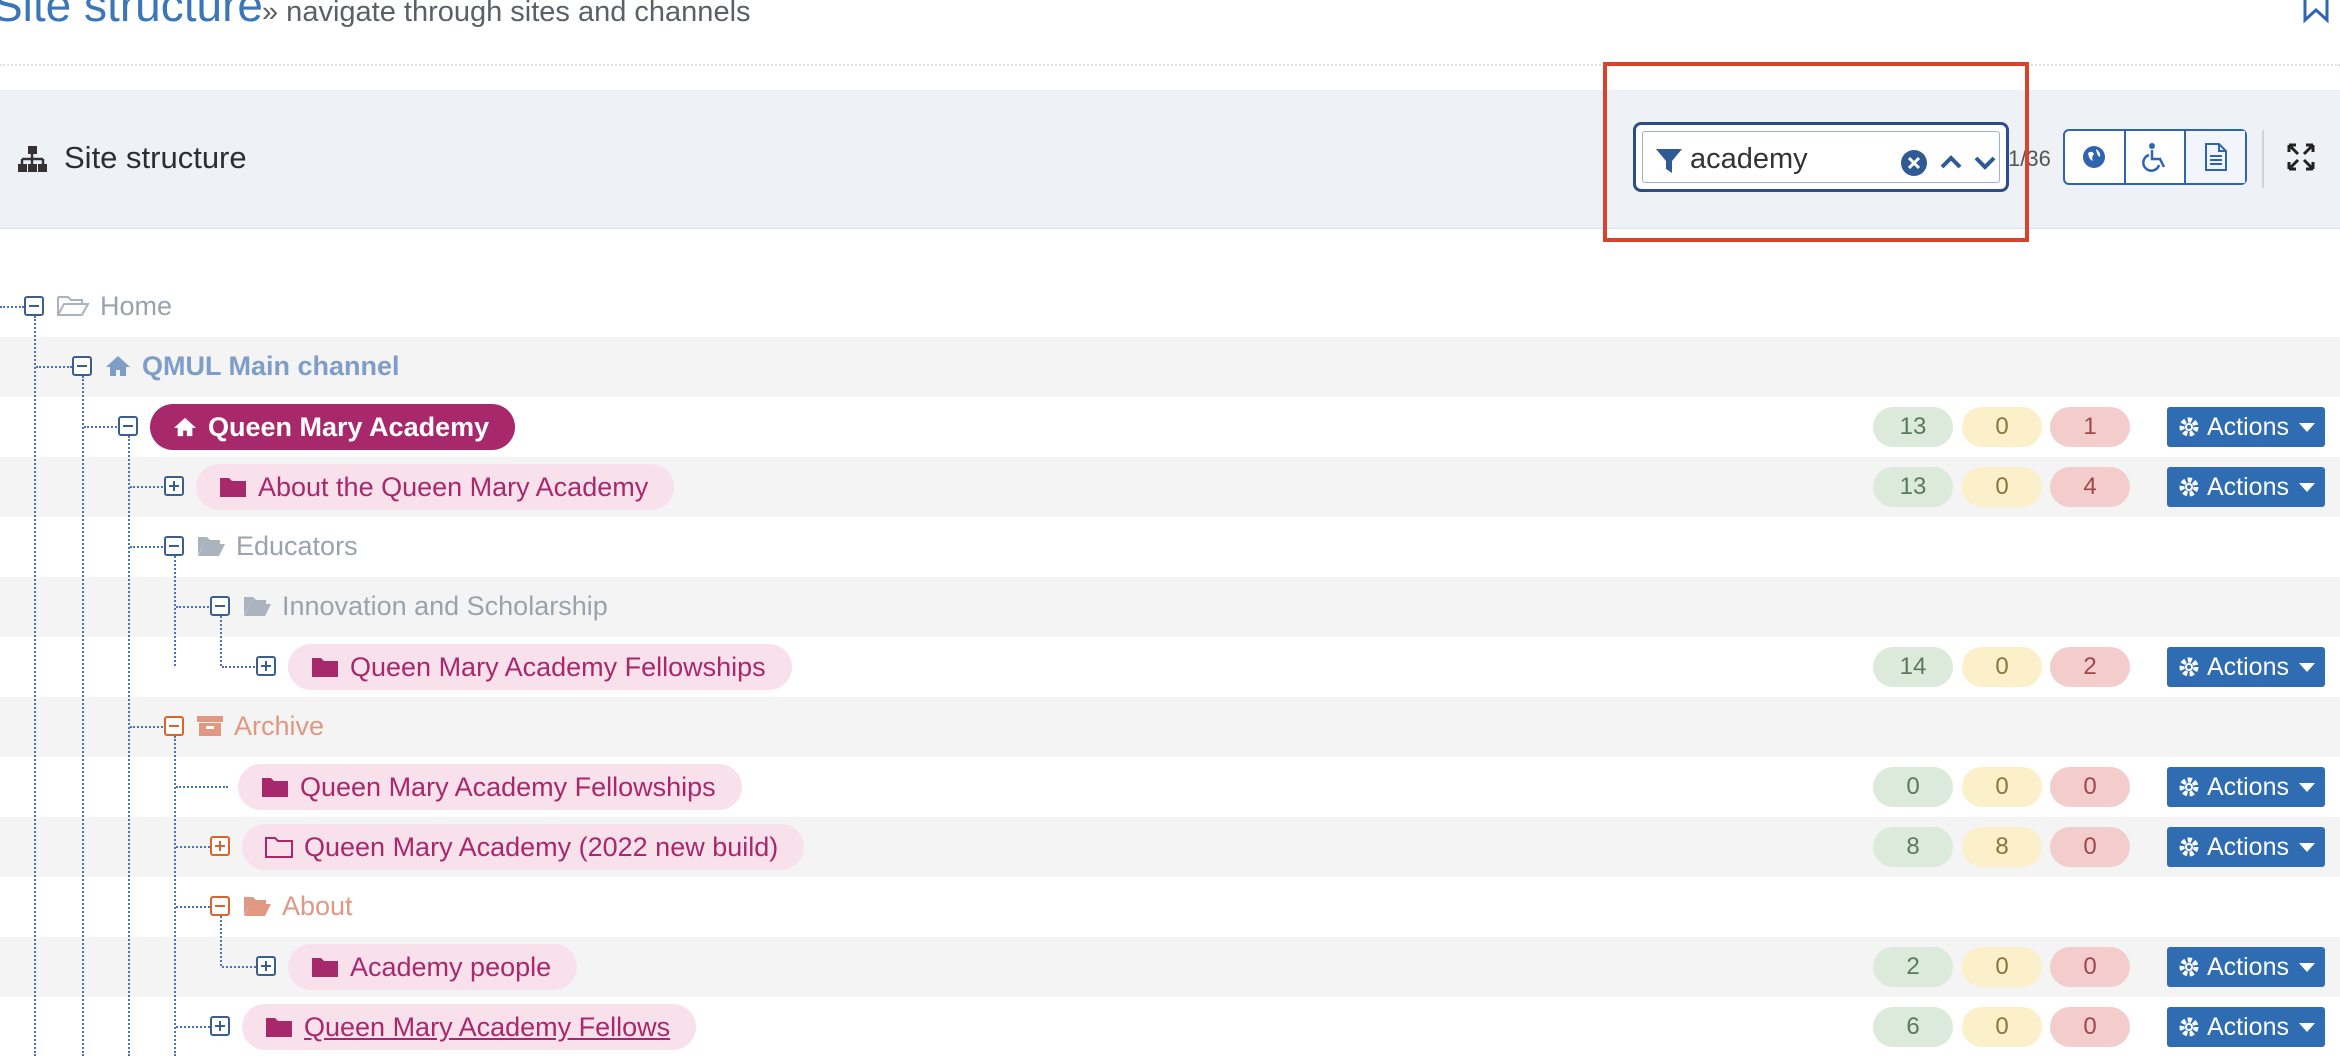 This screenshot has height=1057, width=2340. Describe the element at coordinates (155, 157) in the screenshot. I see `panel-title: Site structure` at that location.